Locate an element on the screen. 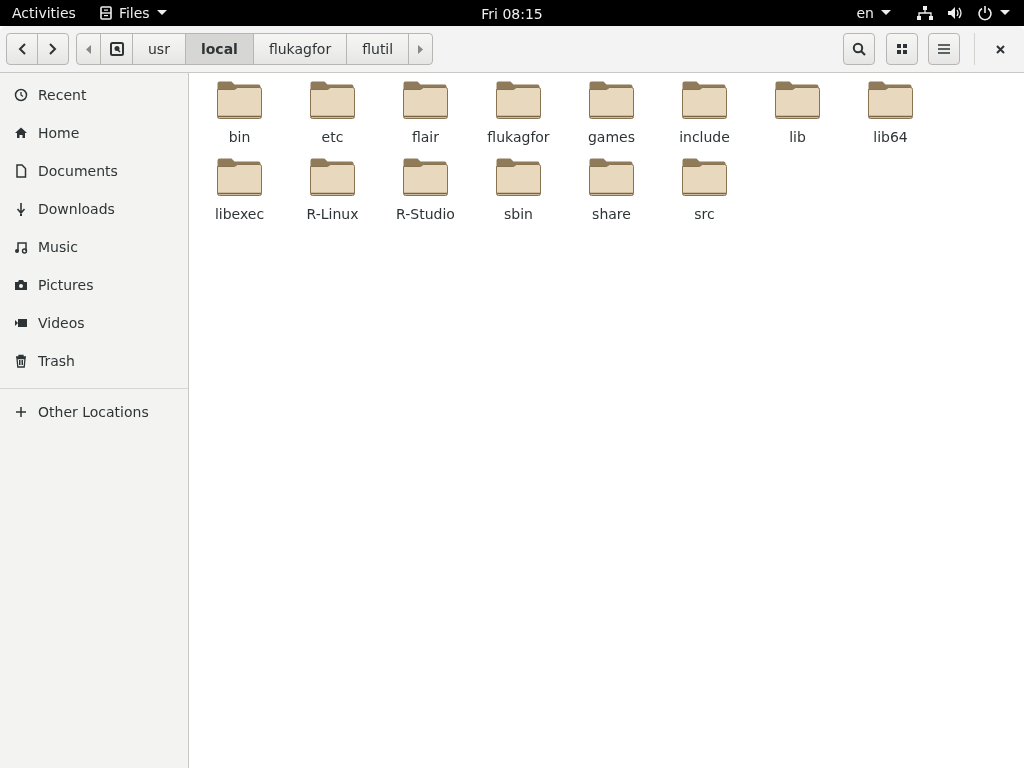 Image resolution: width=1024 pixels, height=768 pixels. sidebar-item: Downloads is located at coordinates (94, 209).